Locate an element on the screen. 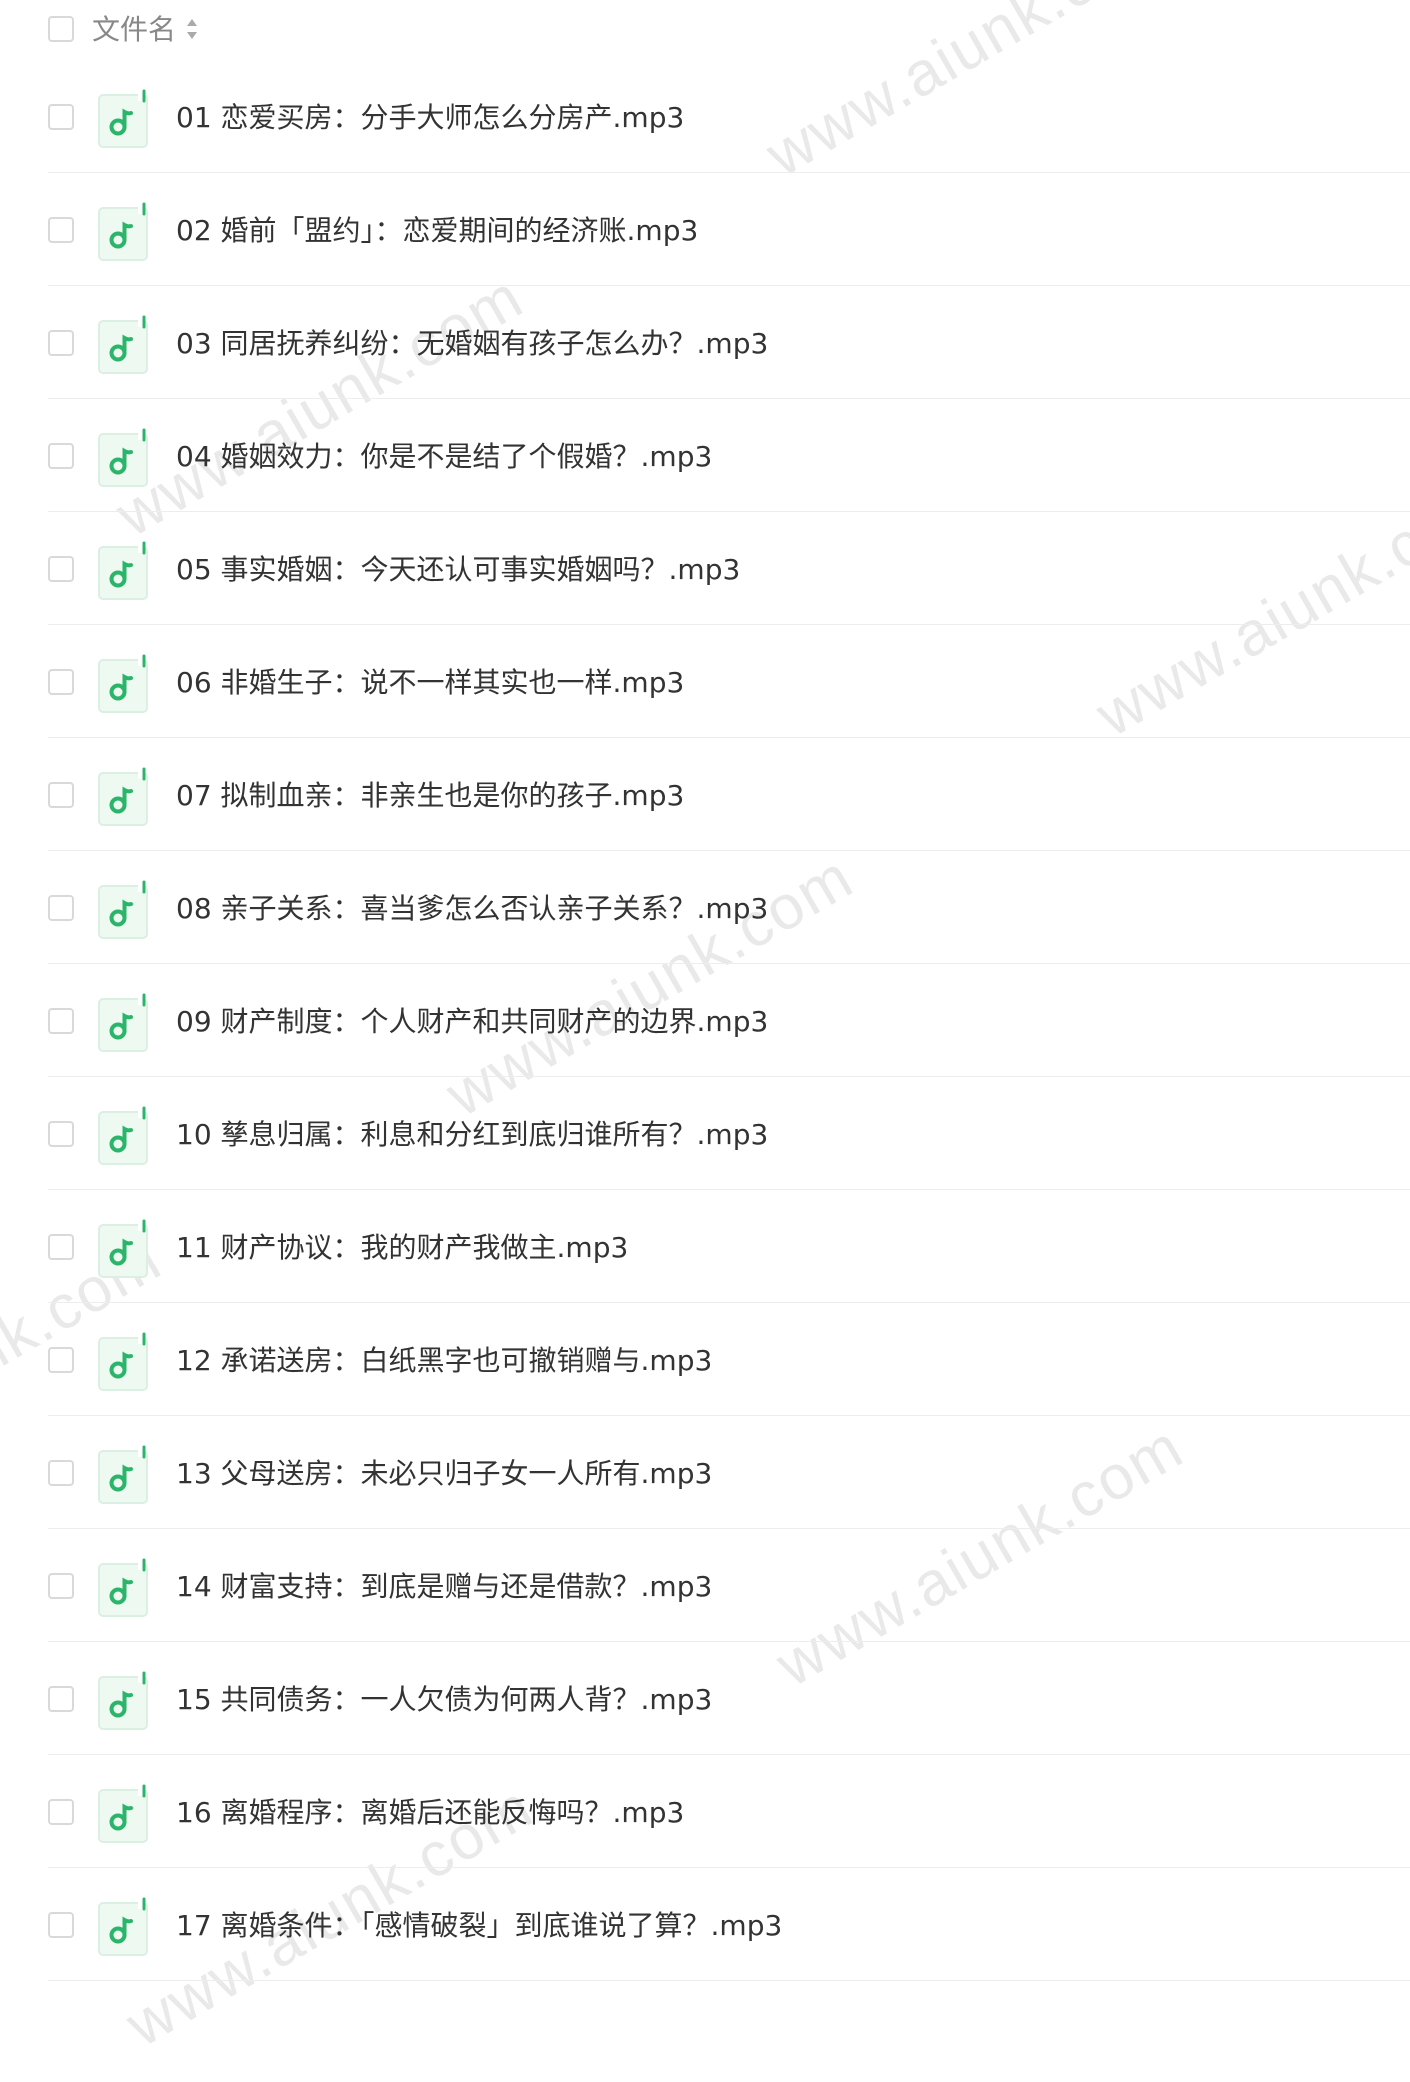 This screenshot has width=1410, height=2082. file-name: 11 财产协议：我的财产我做主.mp3 is located at coordinates (402, 1248).